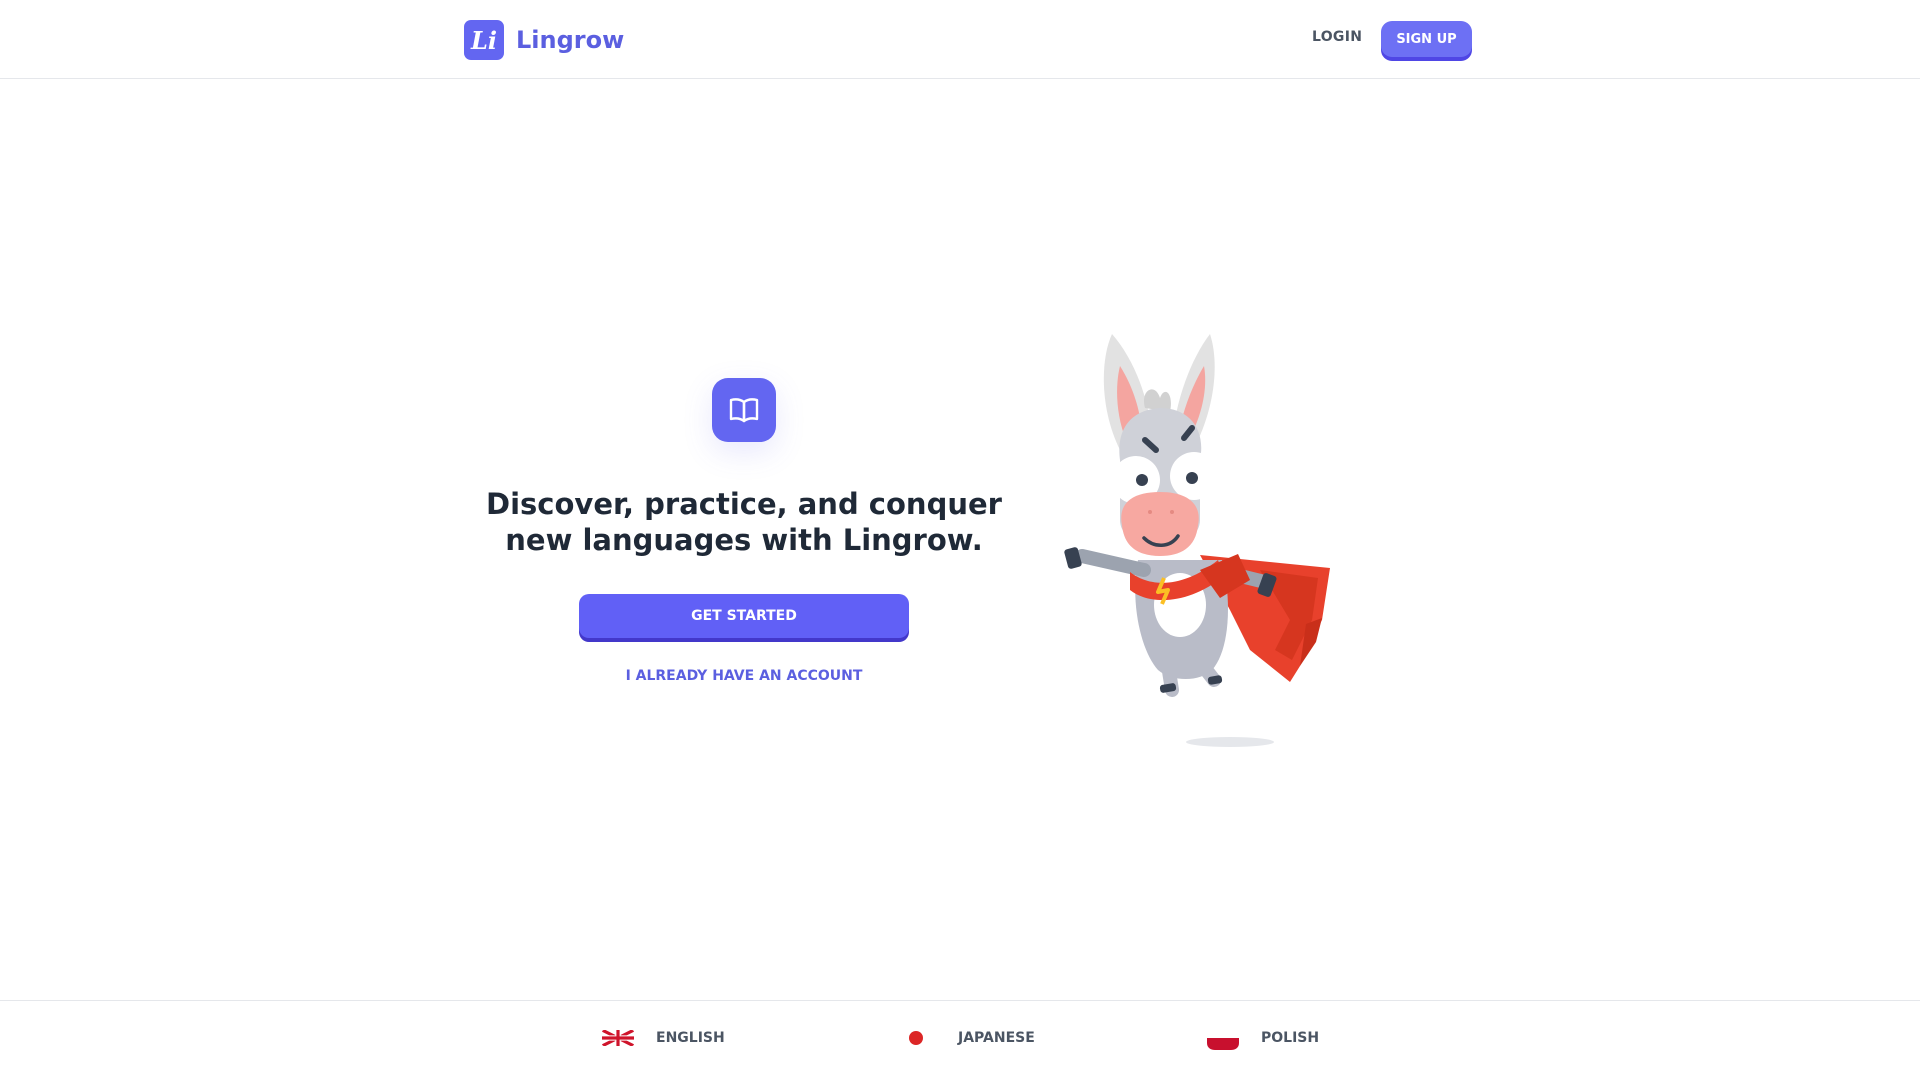 This screenshot has width=1920, height=1080. I want to click on language-polish: POLISH, so click(1263, 1038).